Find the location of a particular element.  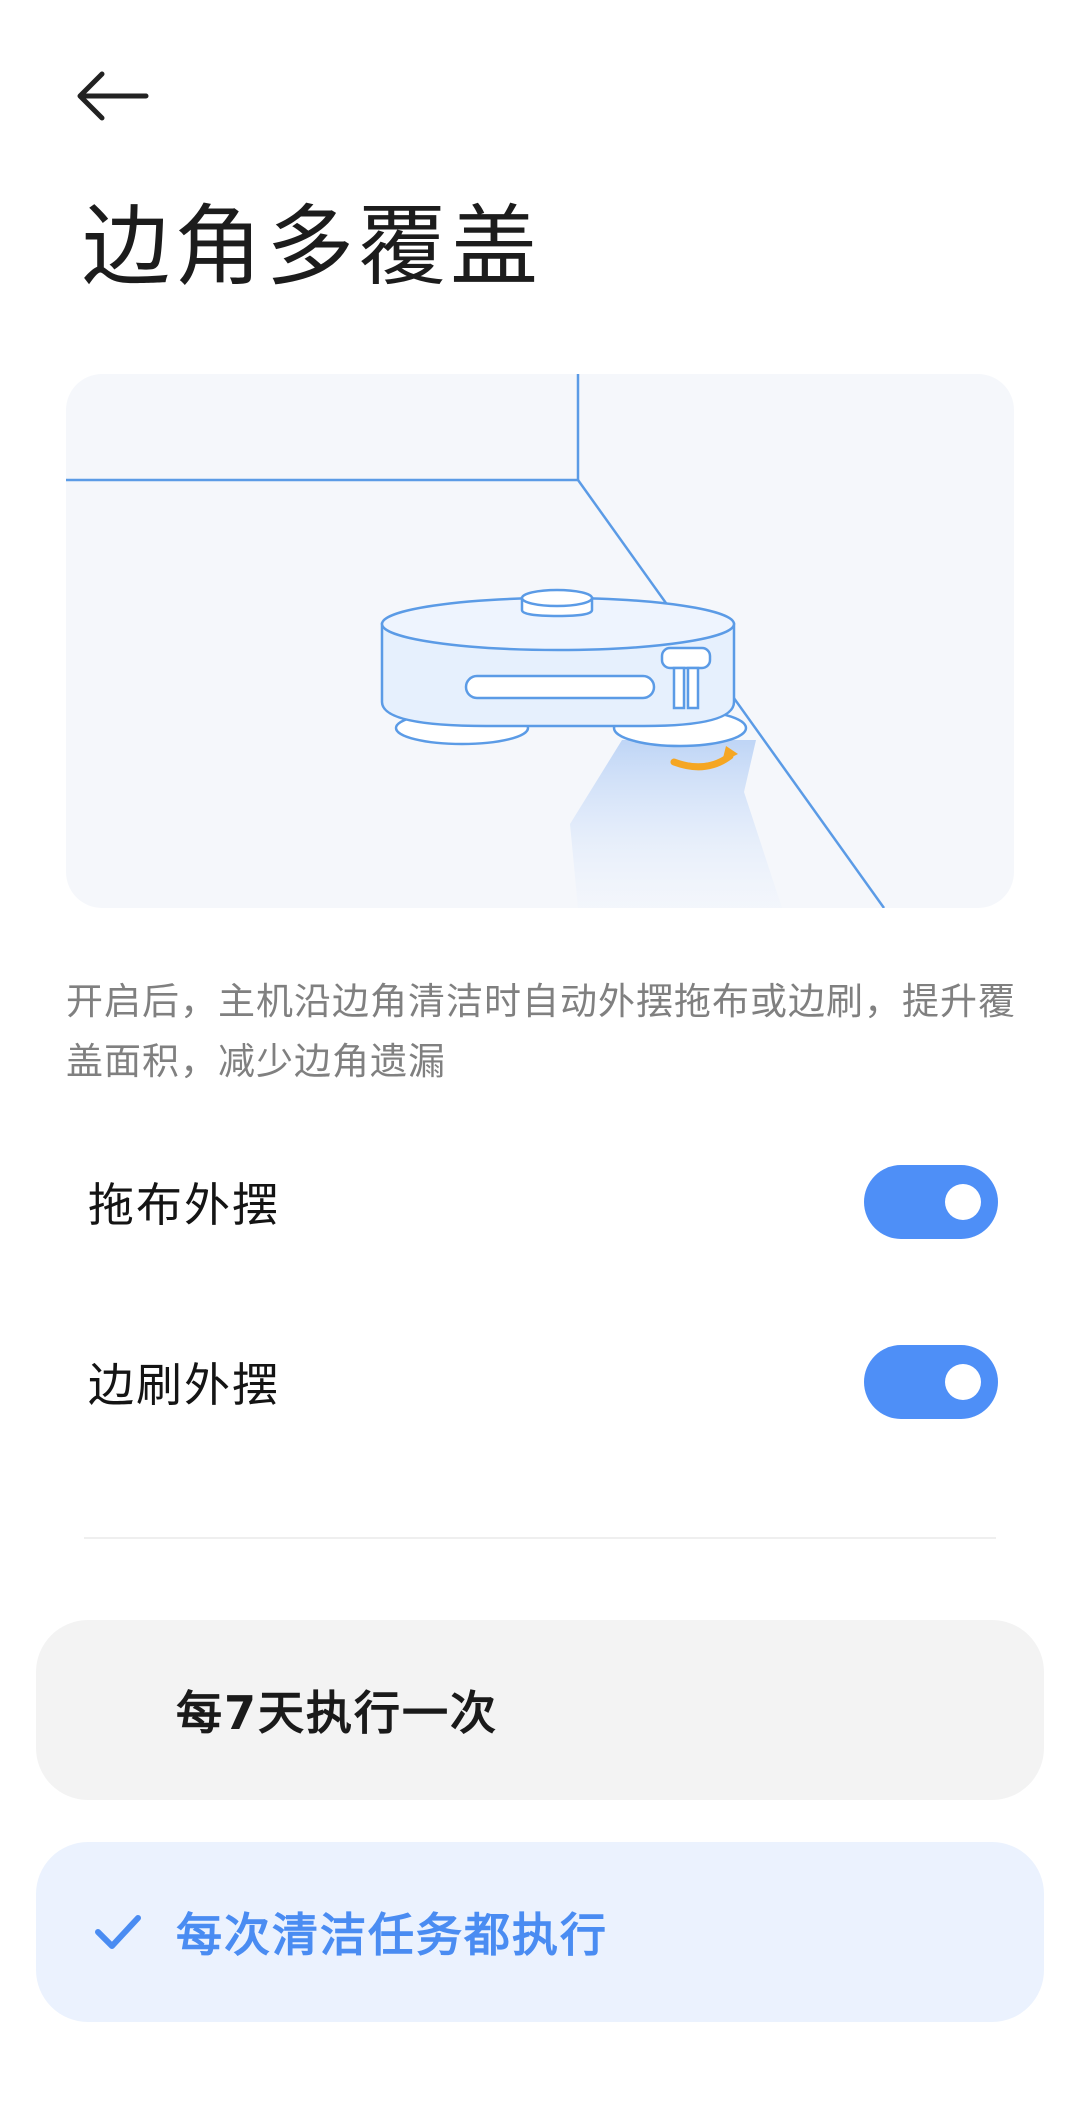

option-every-task: 每次清洁任务都执行 is located at coordinates (540, 1932).